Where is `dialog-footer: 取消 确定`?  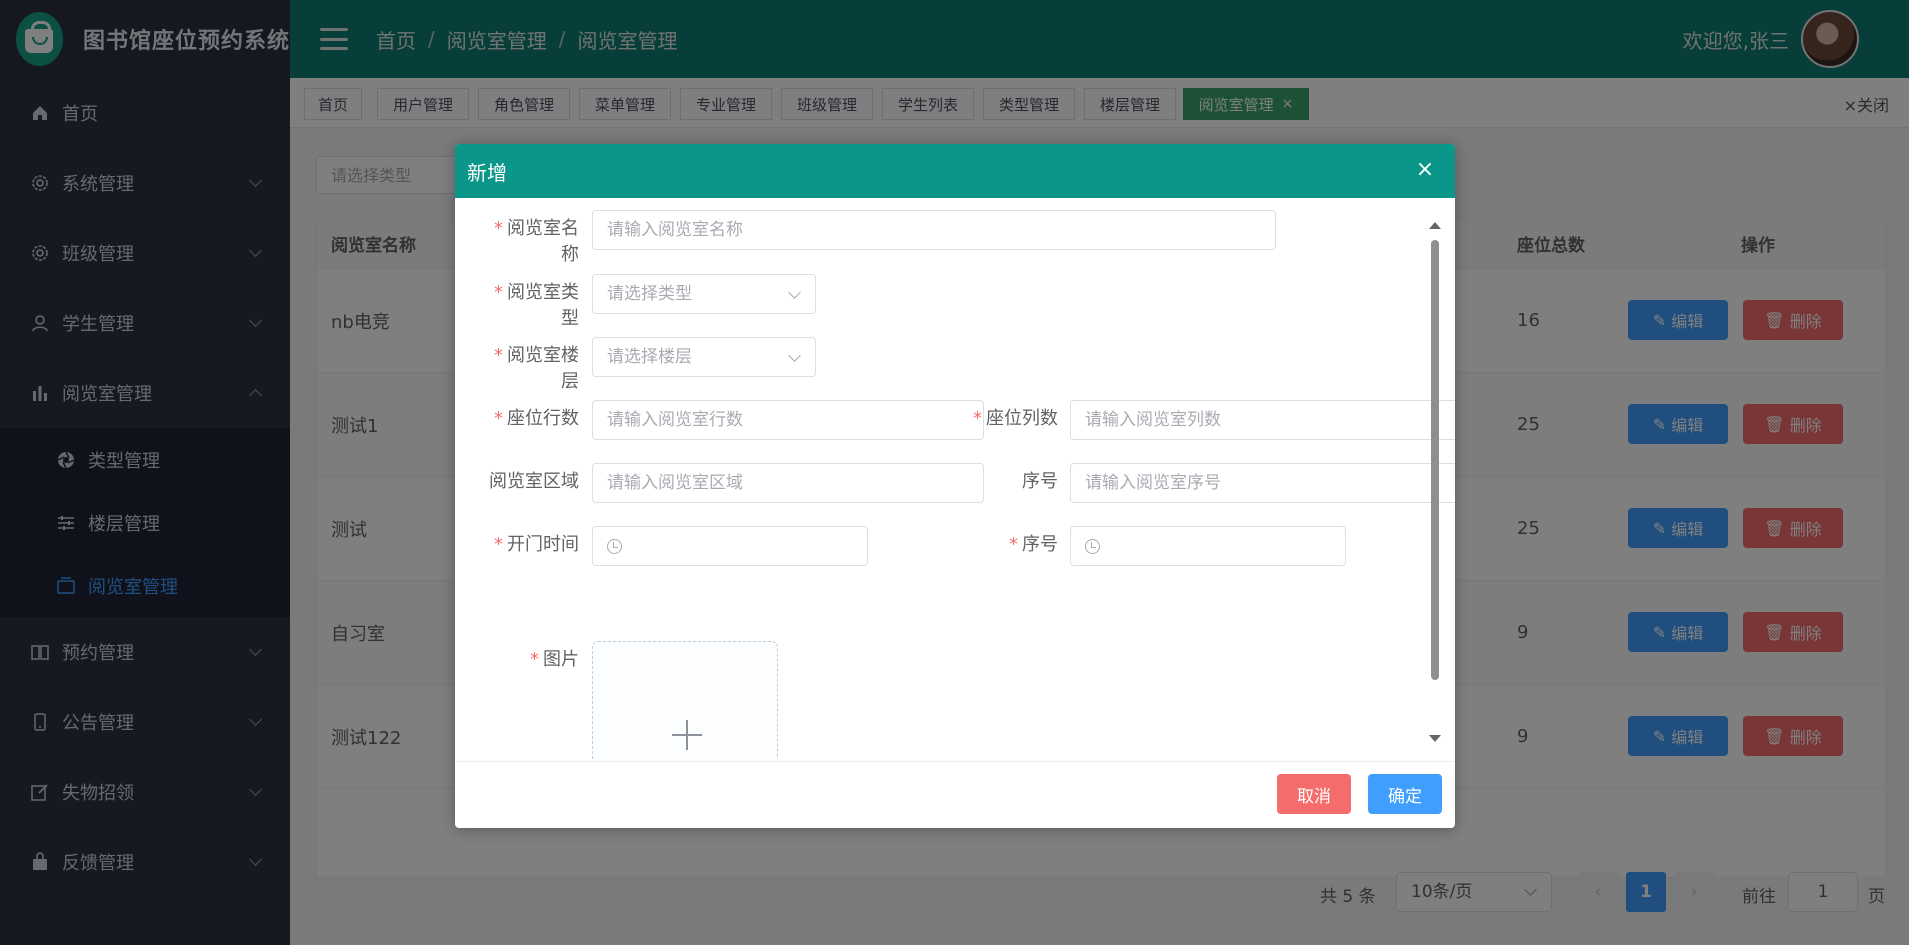
dialog-footer: 取消 确定 is located at coordinates (955, 794).